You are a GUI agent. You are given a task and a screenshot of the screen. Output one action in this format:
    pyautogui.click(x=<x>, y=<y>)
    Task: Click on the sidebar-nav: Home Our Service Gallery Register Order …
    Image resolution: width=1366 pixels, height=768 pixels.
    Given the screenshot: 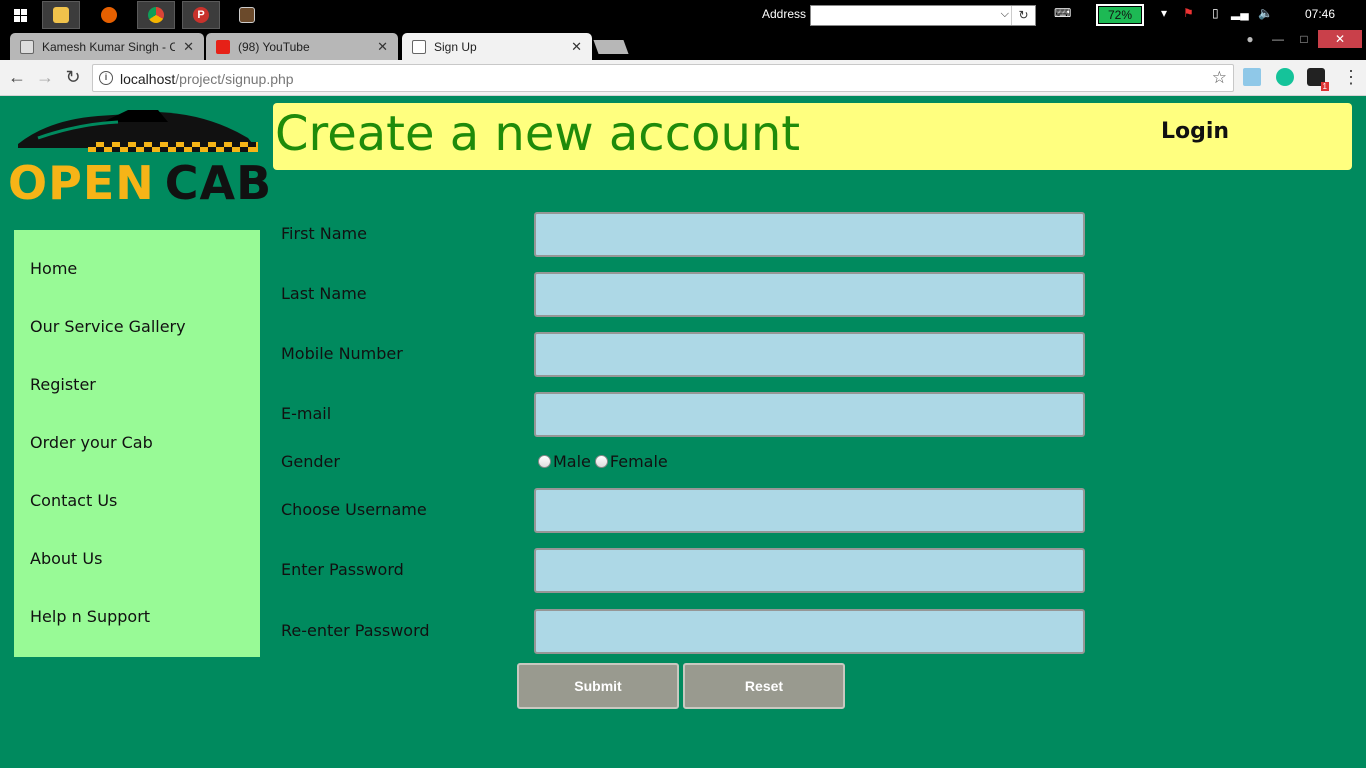 What is the action you would take?
    pyautogui.click(x=137, y=443)
    